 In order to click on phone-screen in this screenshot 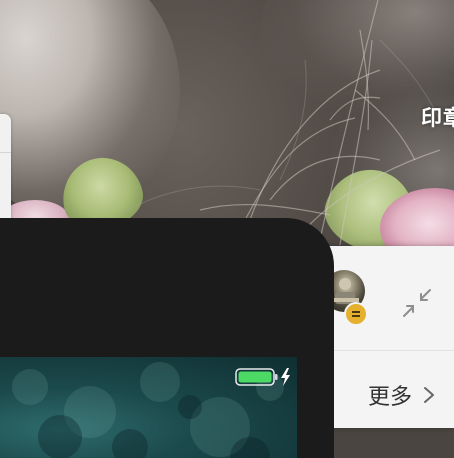, I will do `click(148, 407)`.